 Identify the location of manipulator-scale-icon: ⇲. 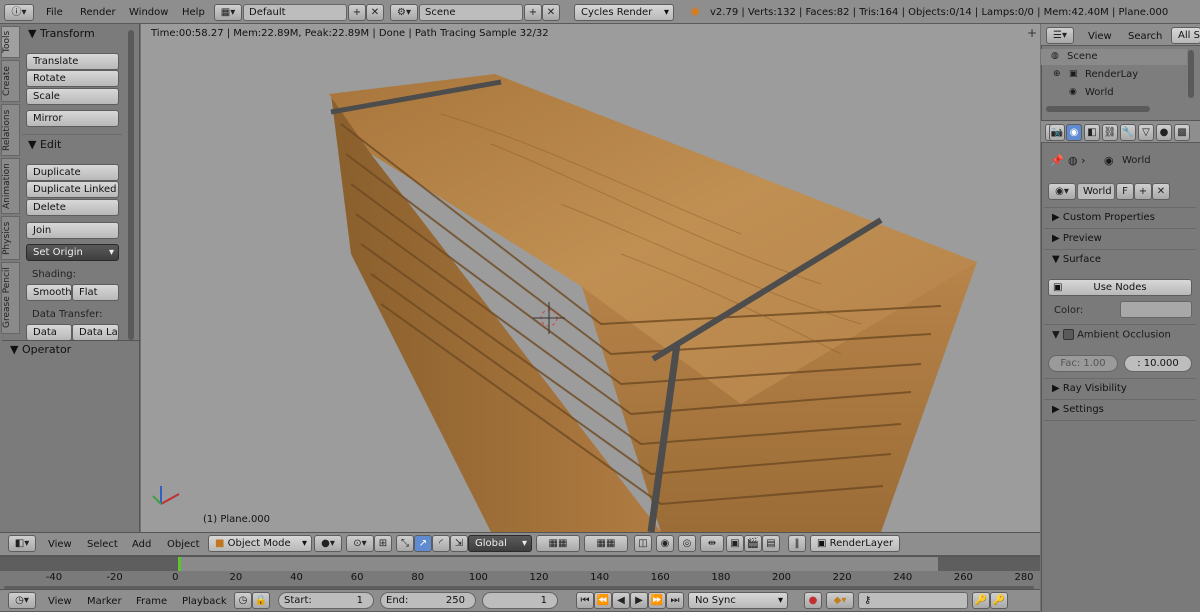
(459, 543).